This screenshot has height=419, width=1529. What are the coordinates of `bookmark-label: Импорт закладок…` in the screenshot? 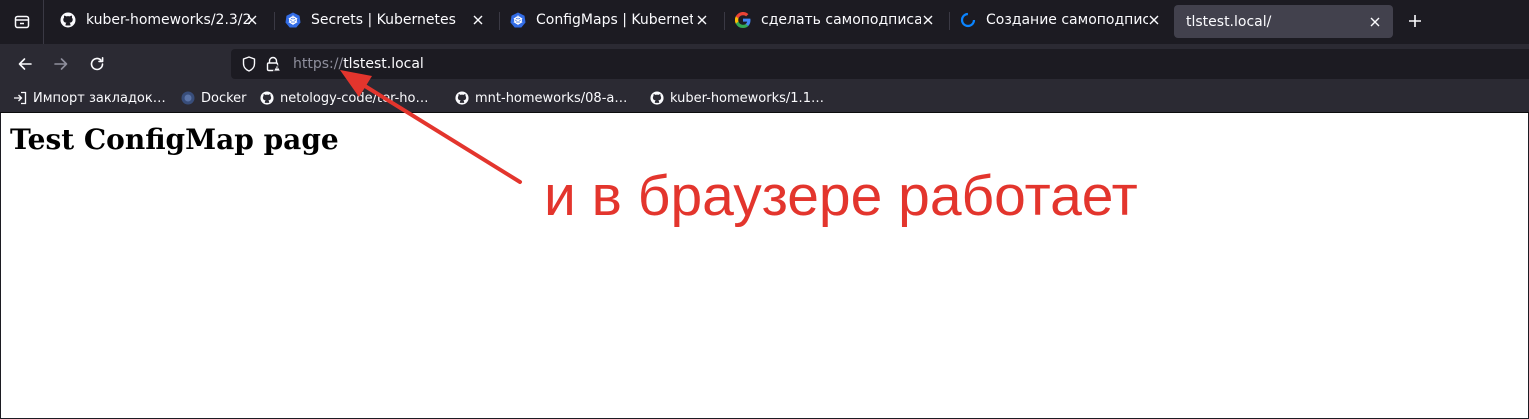 It's located at (99, 98).